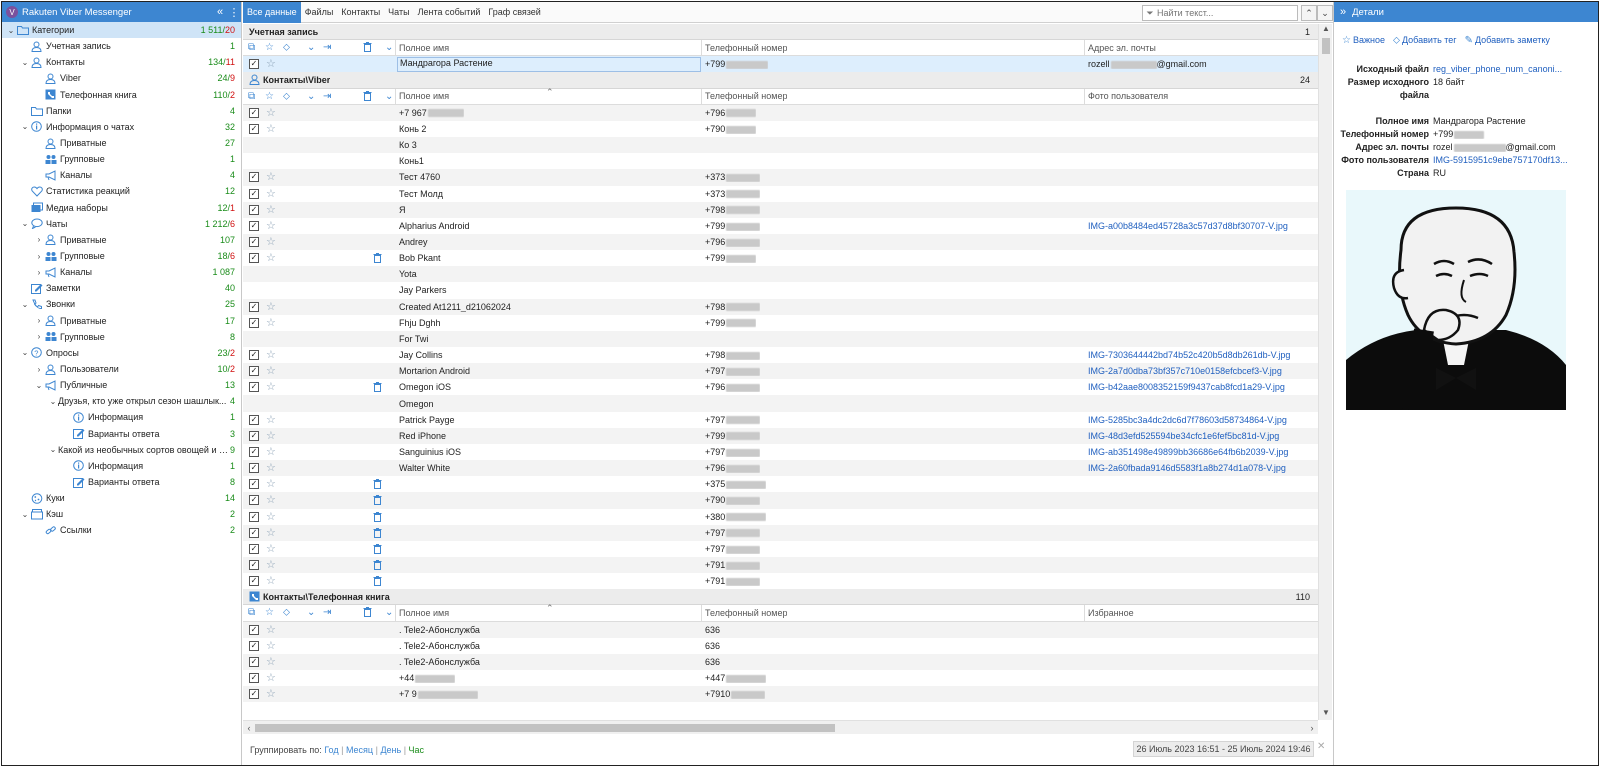 Image resolution: width=1600 pixels, height=768 pixels. I want to click on tree-item: Варианты ответа 8, so click(121, 482).